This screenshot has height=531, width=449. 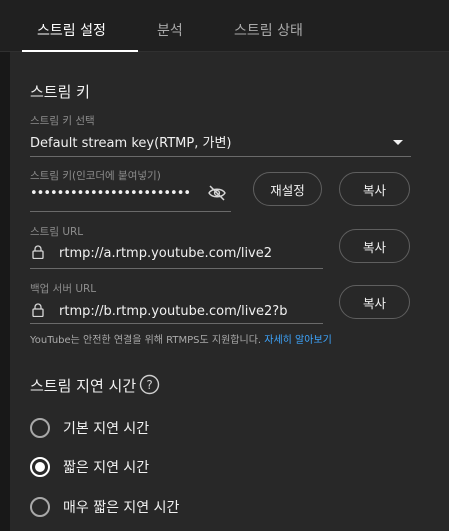 What do you see at coordinates (40, 428) in the screenshot?
I see `radio-normal-latency` at bounding box center [40, 428].